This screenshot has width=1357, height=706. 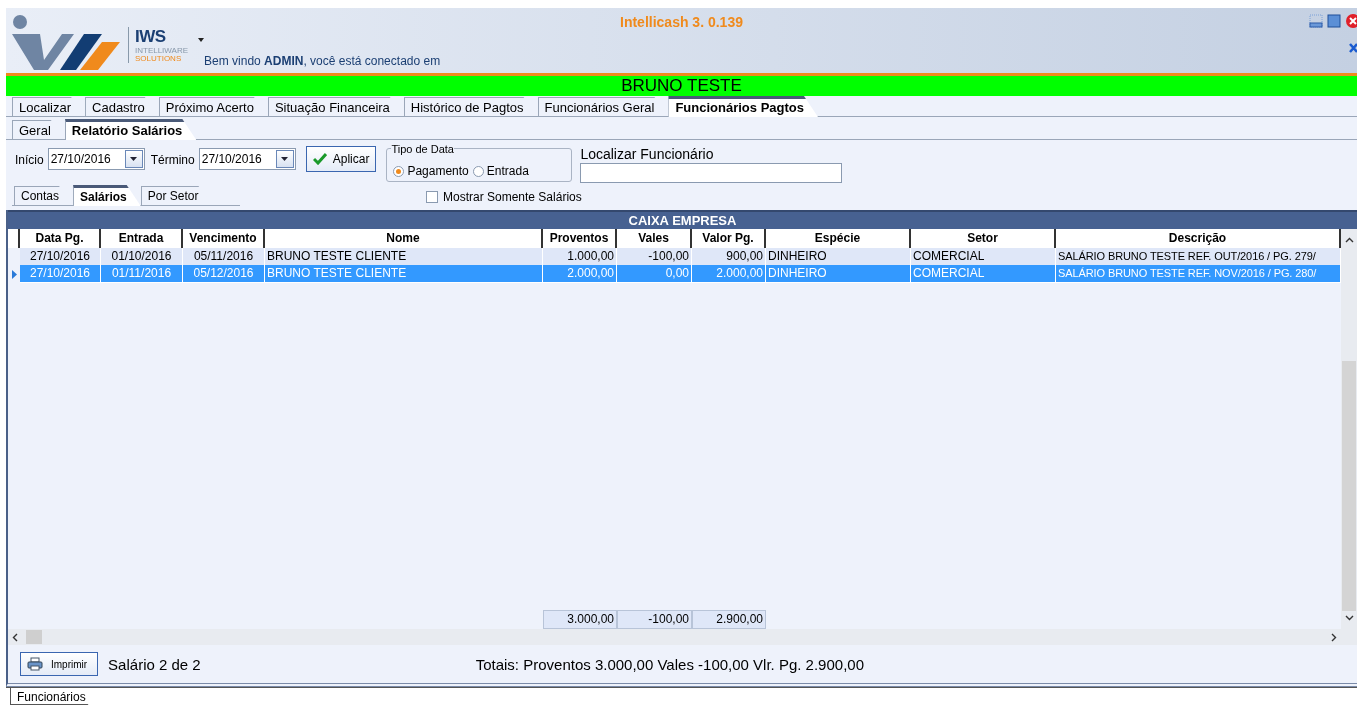 I want to click on logo-text: IWS, so click(x=151, y=36).